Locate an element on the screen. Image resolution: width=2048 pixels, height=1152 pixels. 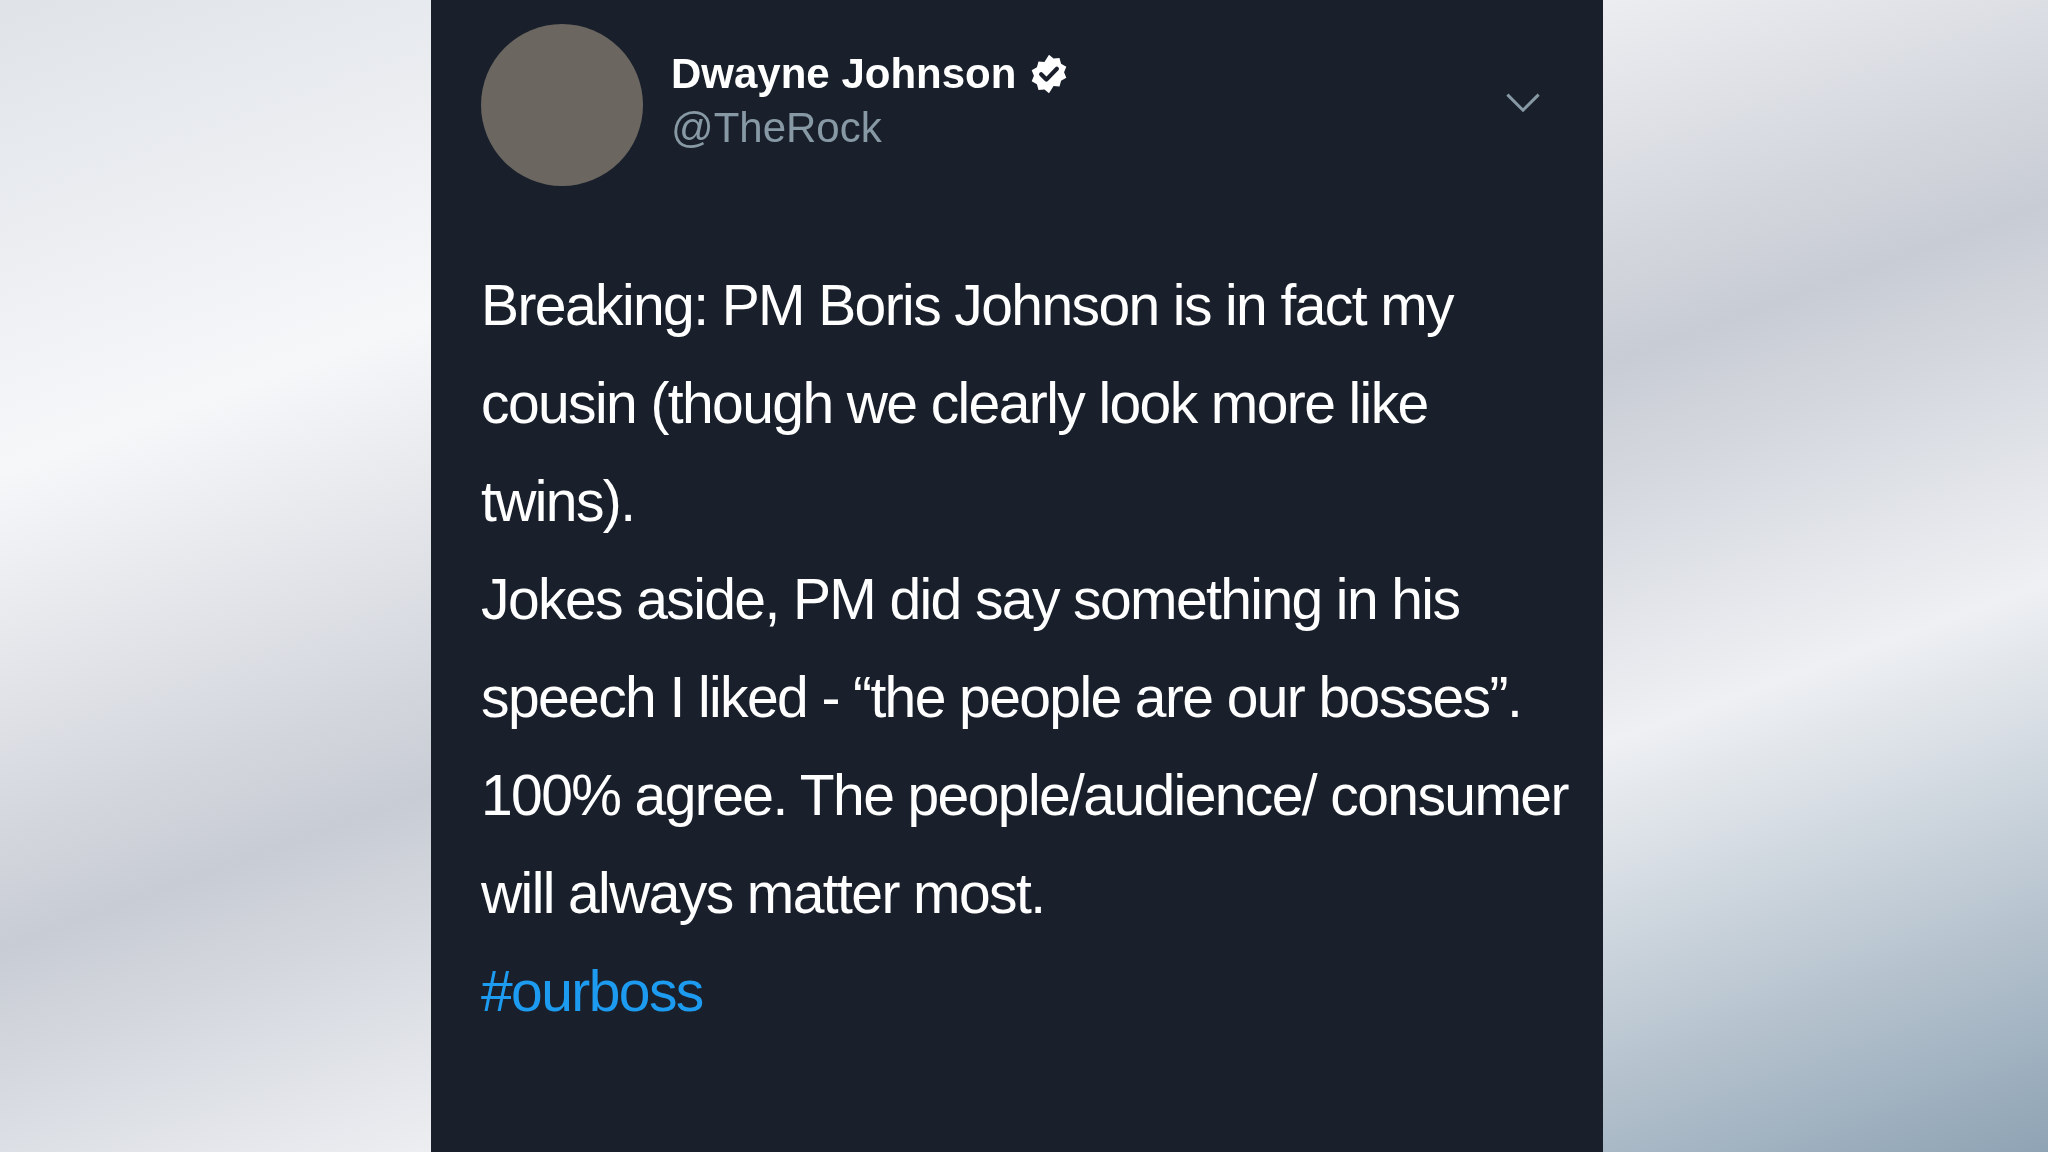
hashtag-link: #ourboss is located at coordinates (592, 991).